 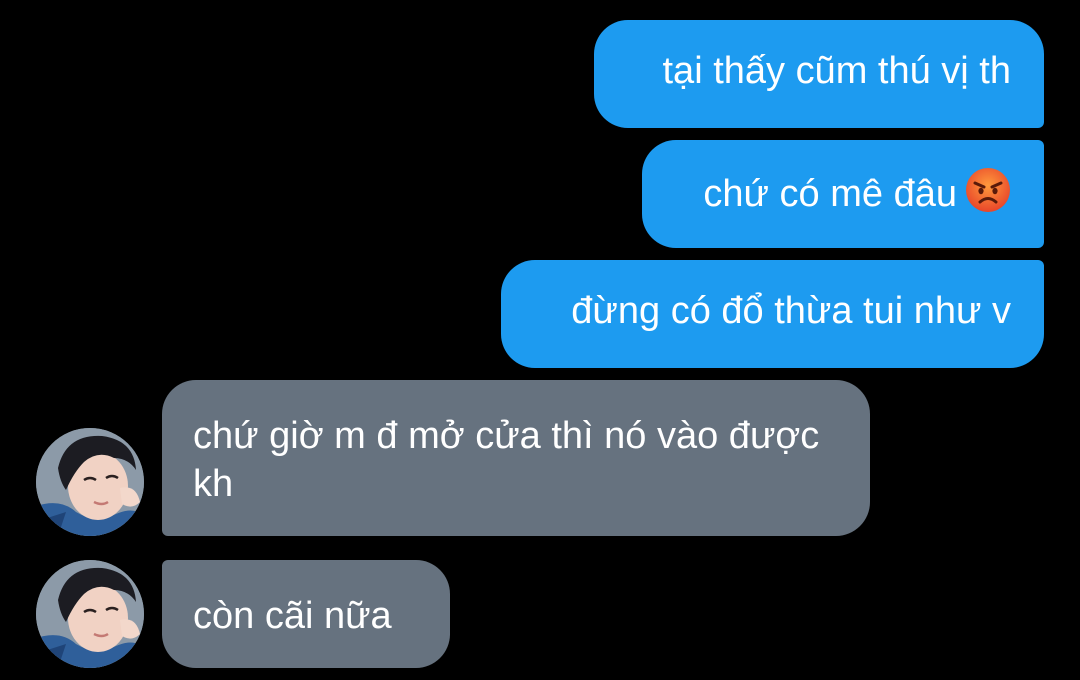 I want to click on sent-message-bubble: chứ có mê đâu, so click(x=843, y=194).